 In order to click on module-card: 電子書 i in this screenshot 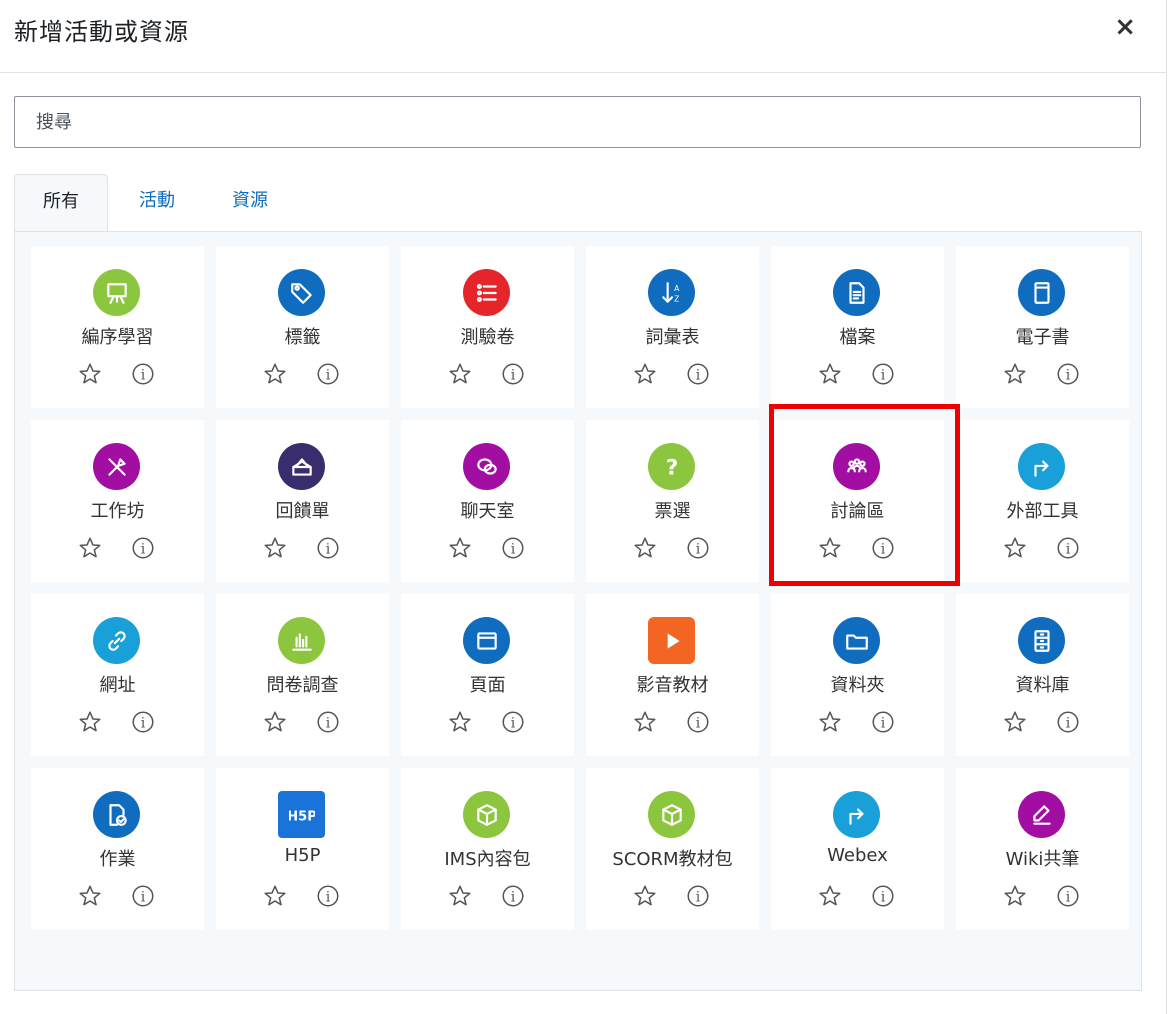, I will do `click(1042, 327)`.